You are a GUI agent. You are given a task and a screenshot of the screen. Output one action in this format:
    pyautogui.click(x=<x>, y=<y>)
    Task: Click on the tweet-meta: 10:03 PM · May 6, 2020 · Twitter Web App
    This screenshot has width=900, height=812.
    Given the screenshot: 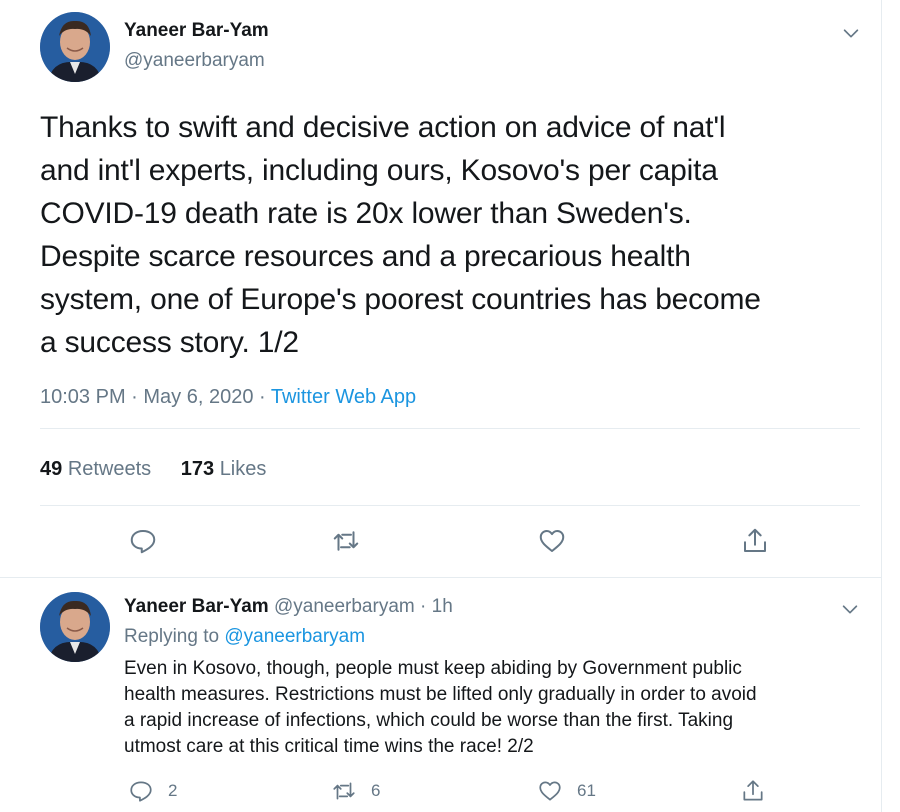 What is the action you would take?
    pyautogui.click(x=228, y=397)
    